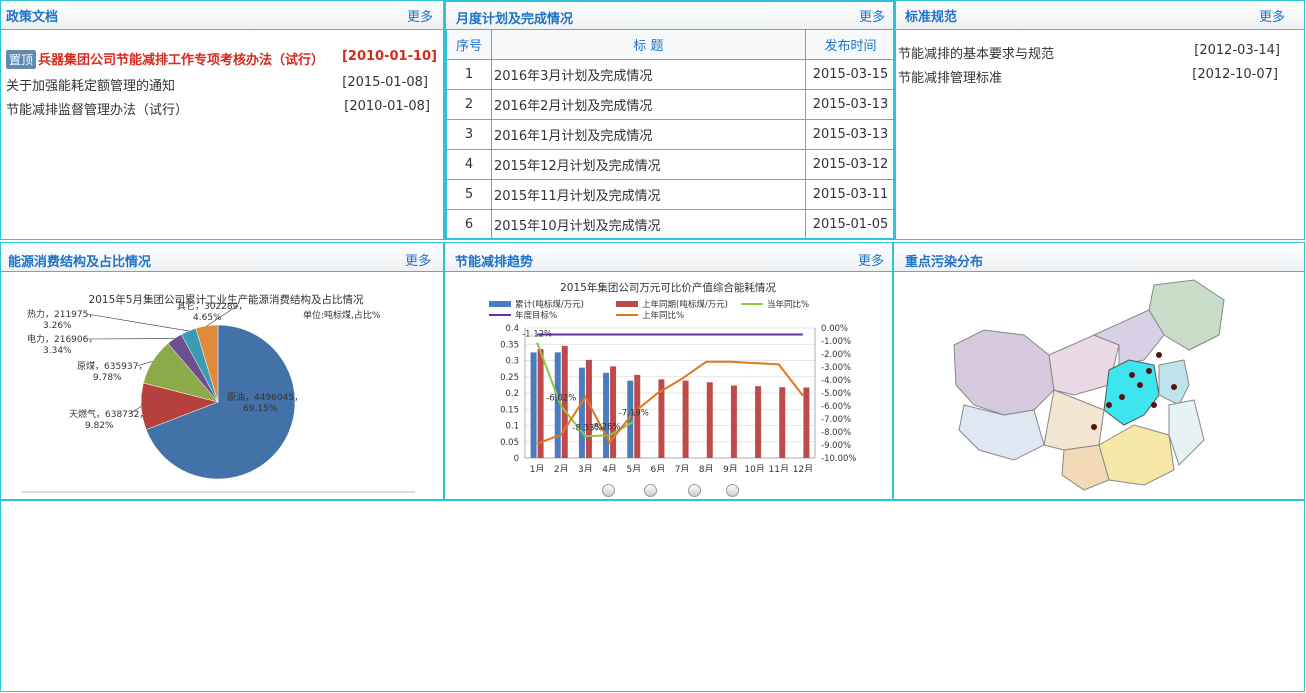  What do you see at coordinates (1089, 53) in the screenshot?
I see `list-item: 节能减排的基本要求与规范 [2012-03-14]` at bounding box center [1089, 53].